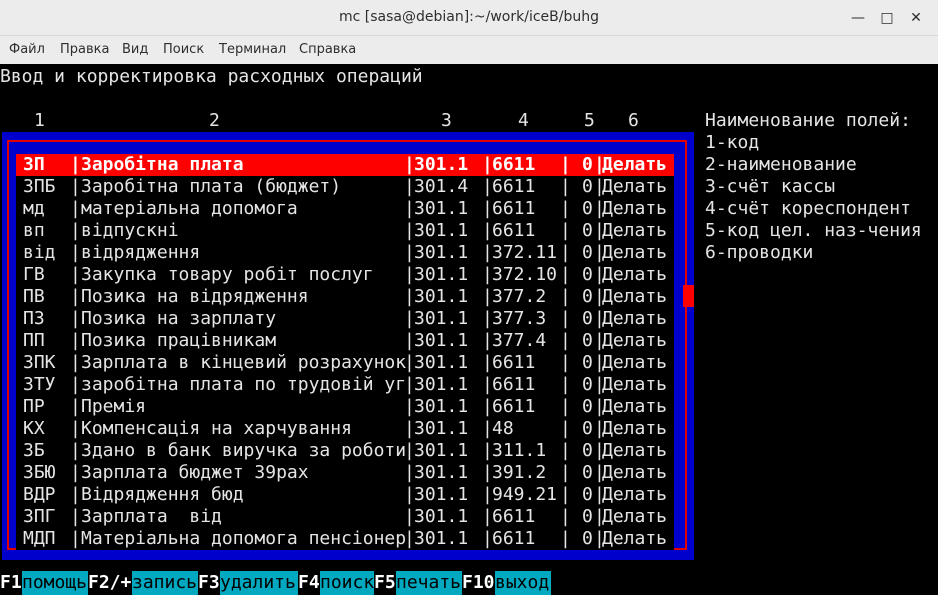 The height and width of the screenshot is (595, 938). Describe the element at coordinates (130, 230) in the screenshot. I see `name-cell: відпускні` at that location.